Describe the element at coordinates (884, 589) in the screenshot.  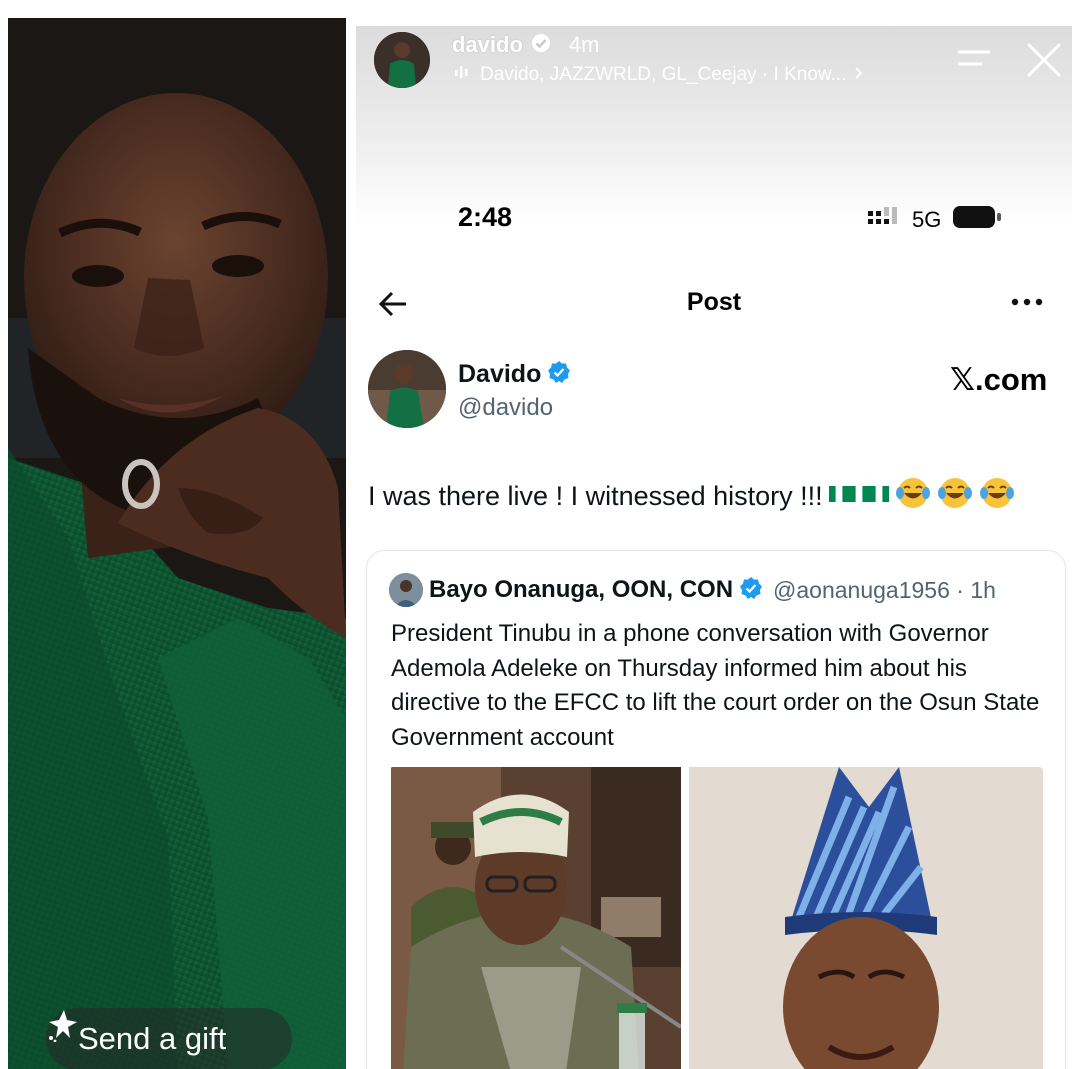
I see `quoted-handle-time: @aonanuga1956 · 1h` at that location.